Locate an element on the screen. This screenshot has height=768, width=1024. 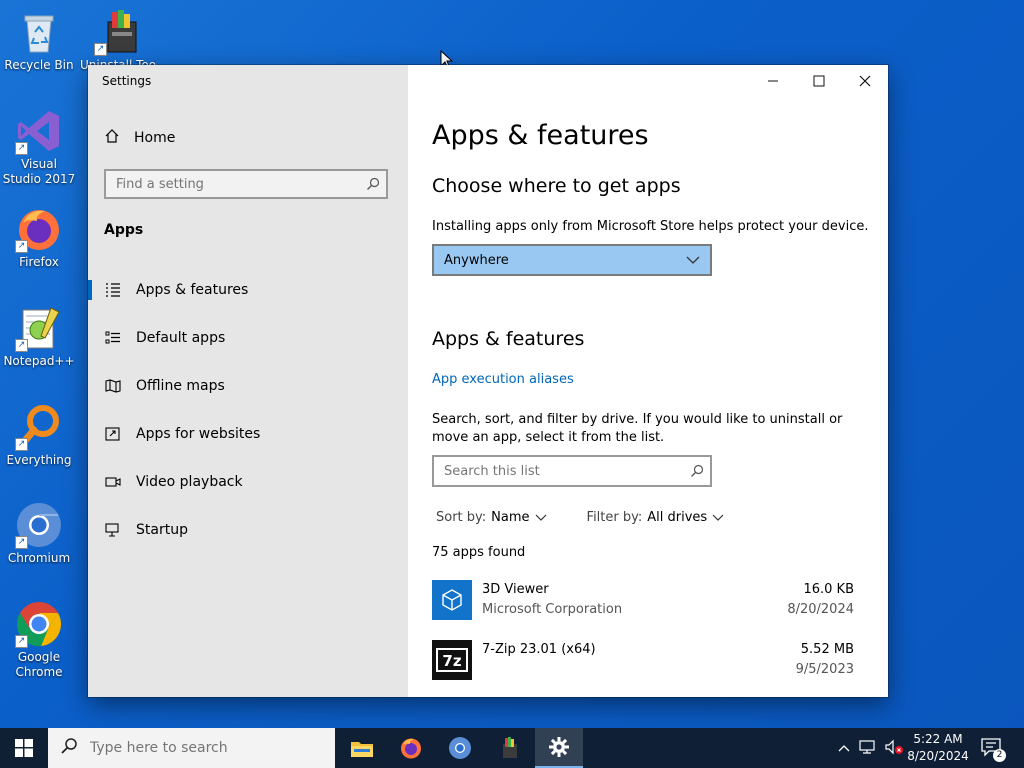
start-button is located at coordinates (24, 748).